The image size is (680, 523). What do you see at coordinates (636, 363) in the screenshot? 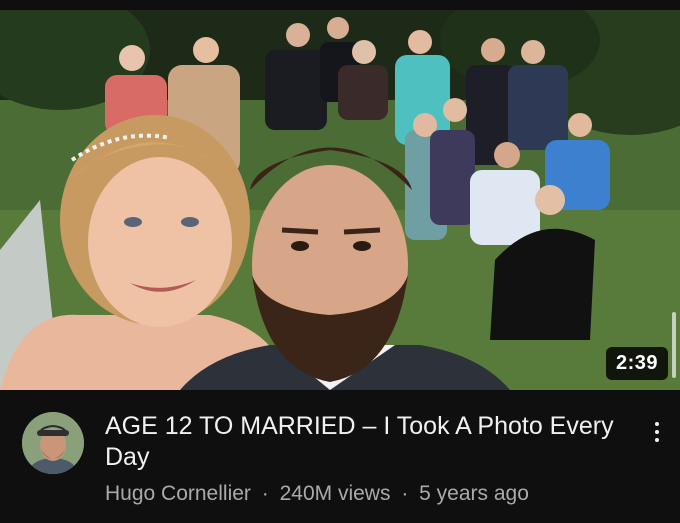
I see `video-duration-badge: 2:39` at bounding box center [636, 363].